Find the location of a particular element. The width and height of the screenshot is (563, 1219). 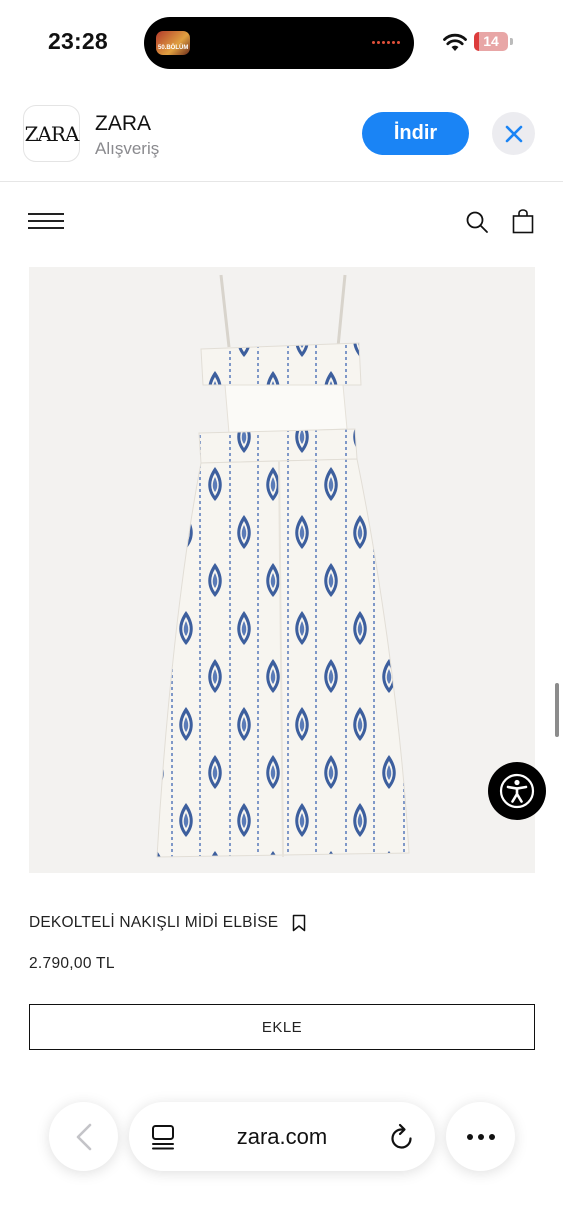

accessibility-button is located at coordinates (517, 791).